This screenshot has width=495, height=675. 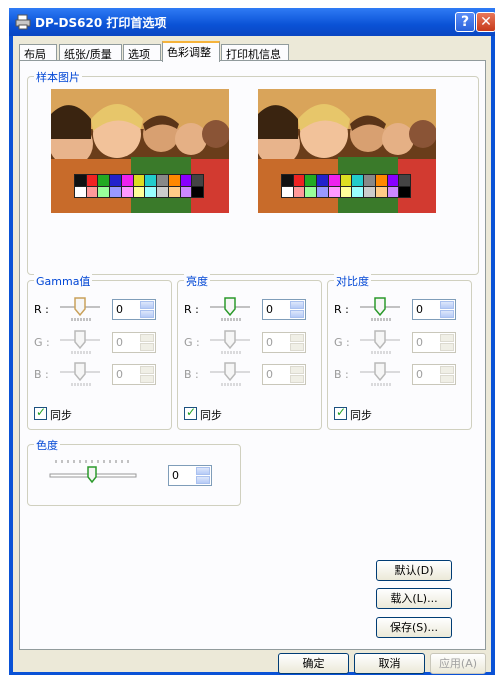 I want to click on brightness-row-label: R :, so click(x=191, y=309).